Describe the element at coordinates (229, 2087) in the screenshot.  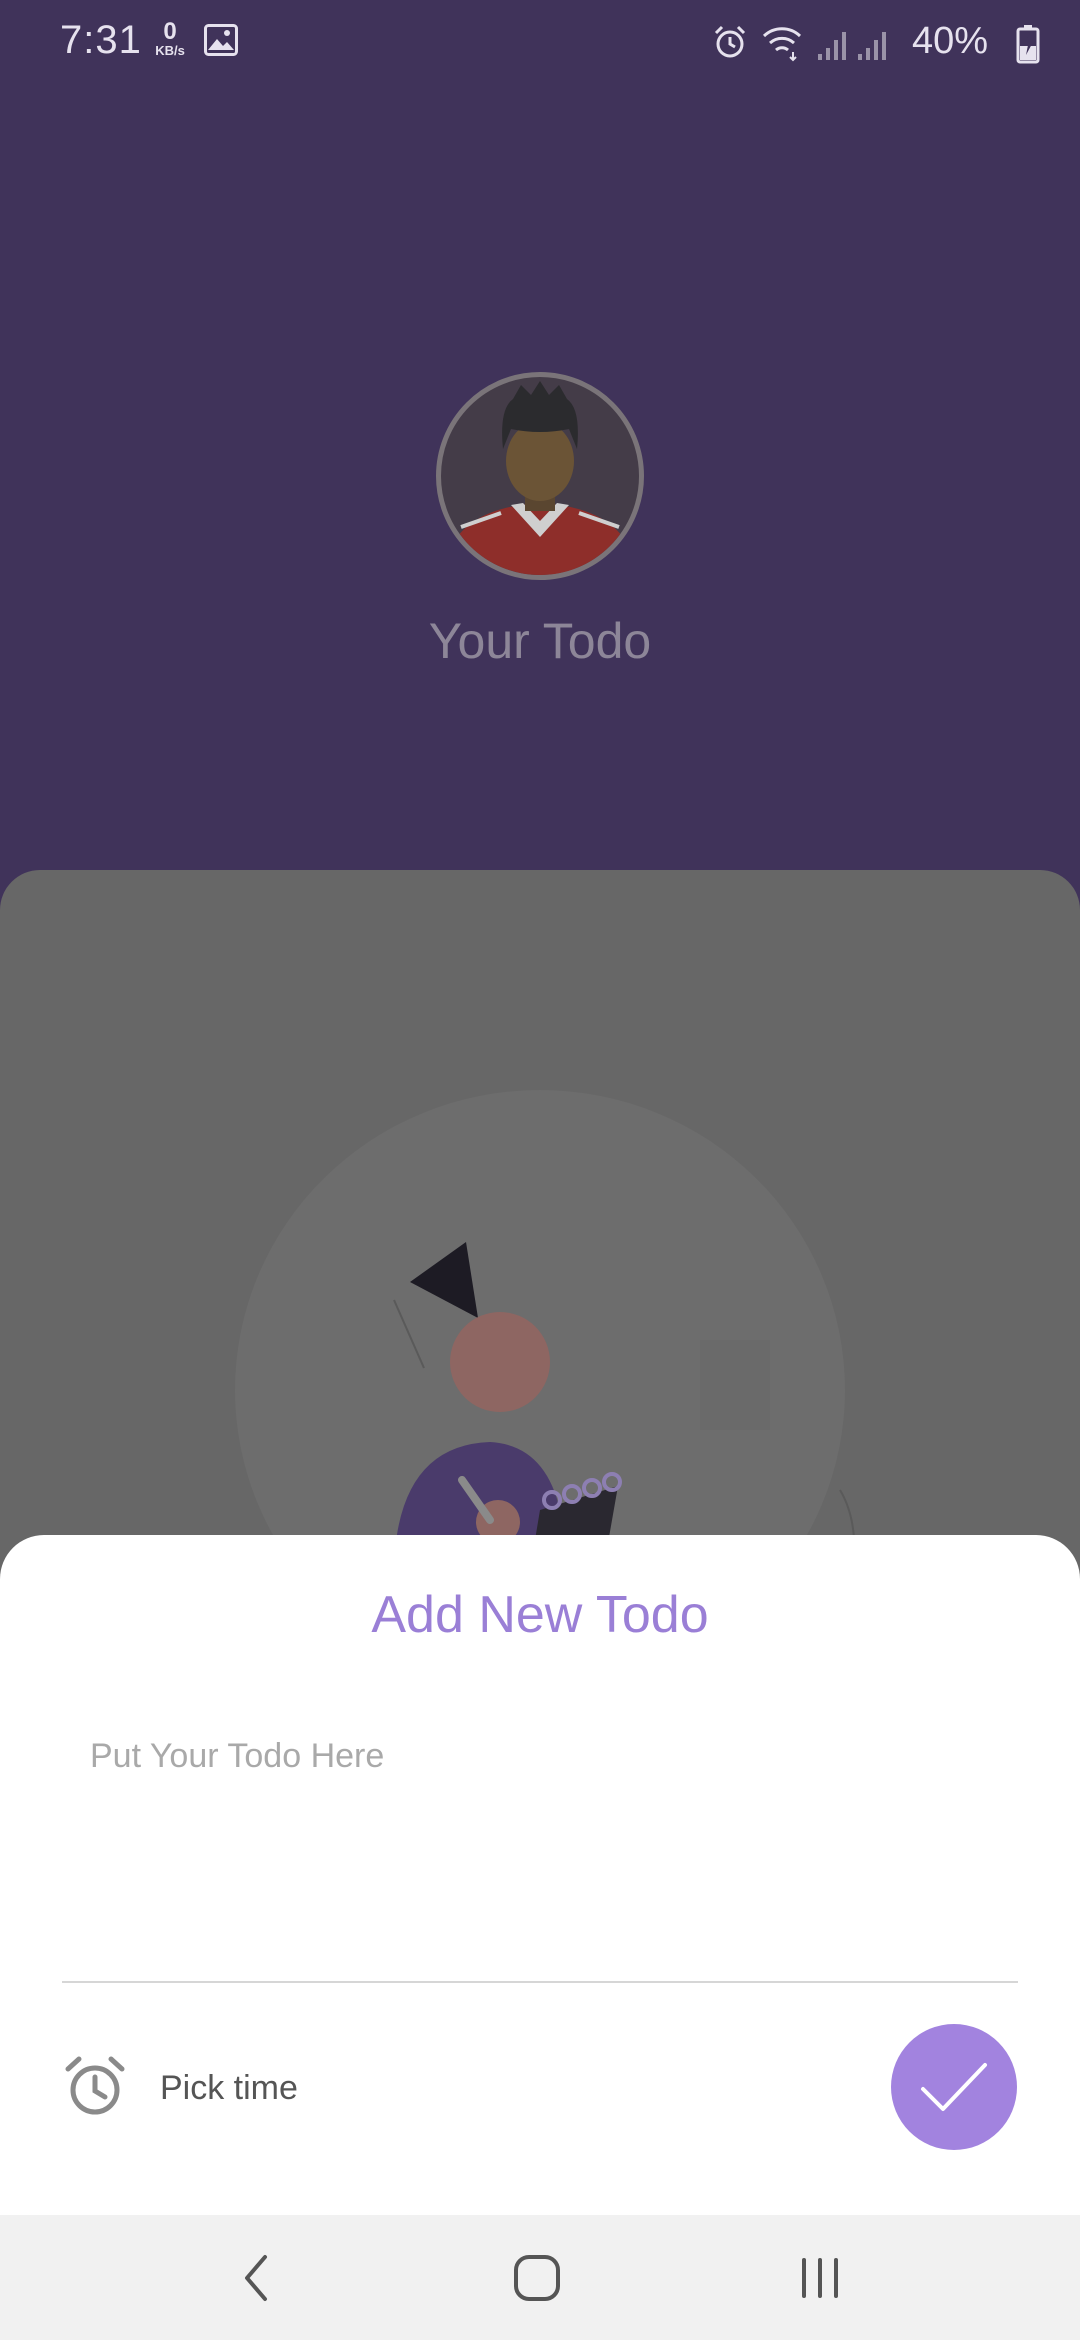
I see `pick-time-label: Pick time` at that location.